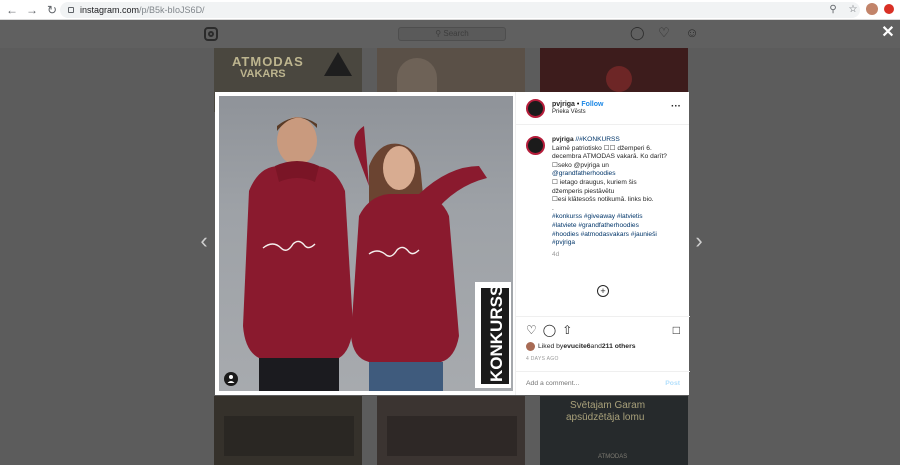  I want to click on caption-avatar, so click(535, 145).